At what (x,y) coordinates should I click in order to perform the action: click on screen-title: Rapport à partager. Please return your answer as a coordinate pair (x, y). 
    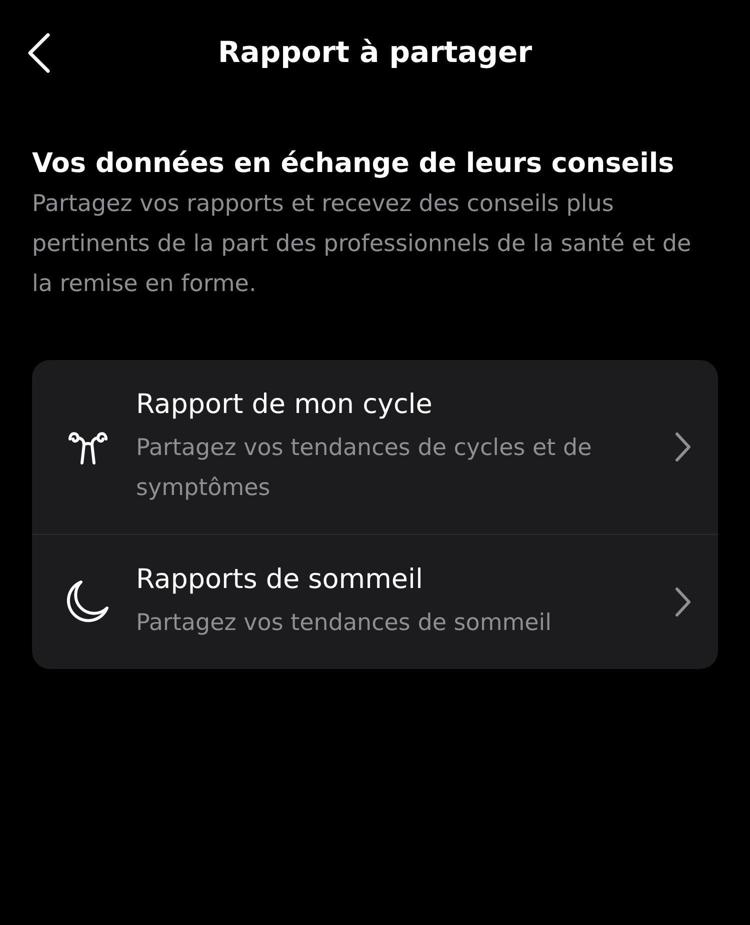
    Looking at the image, I should click on (375, 53).